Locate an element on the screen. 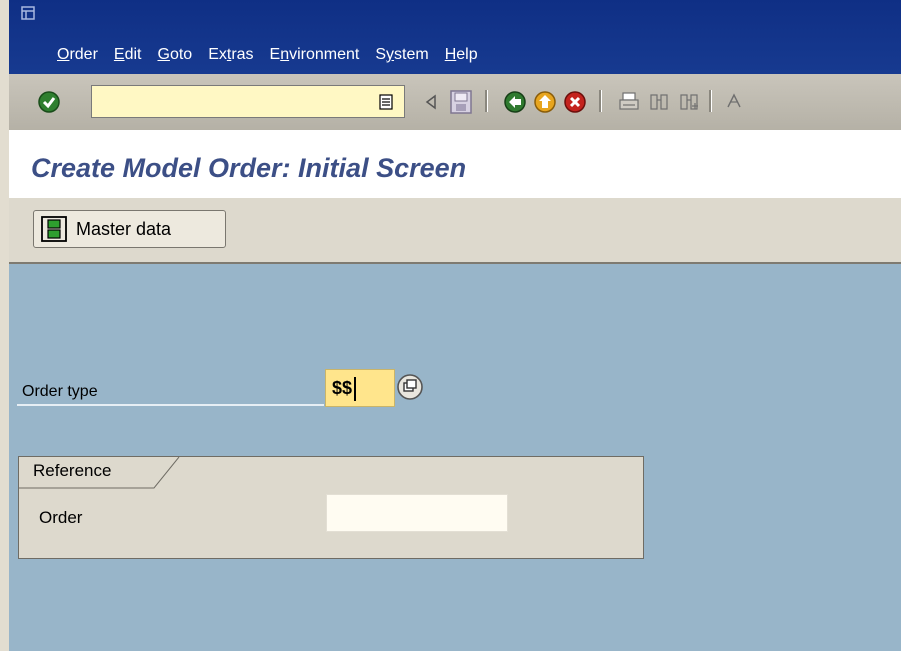 The image size is (901, 651). application-toolbar: Master data is located at coordinates (455, 231).